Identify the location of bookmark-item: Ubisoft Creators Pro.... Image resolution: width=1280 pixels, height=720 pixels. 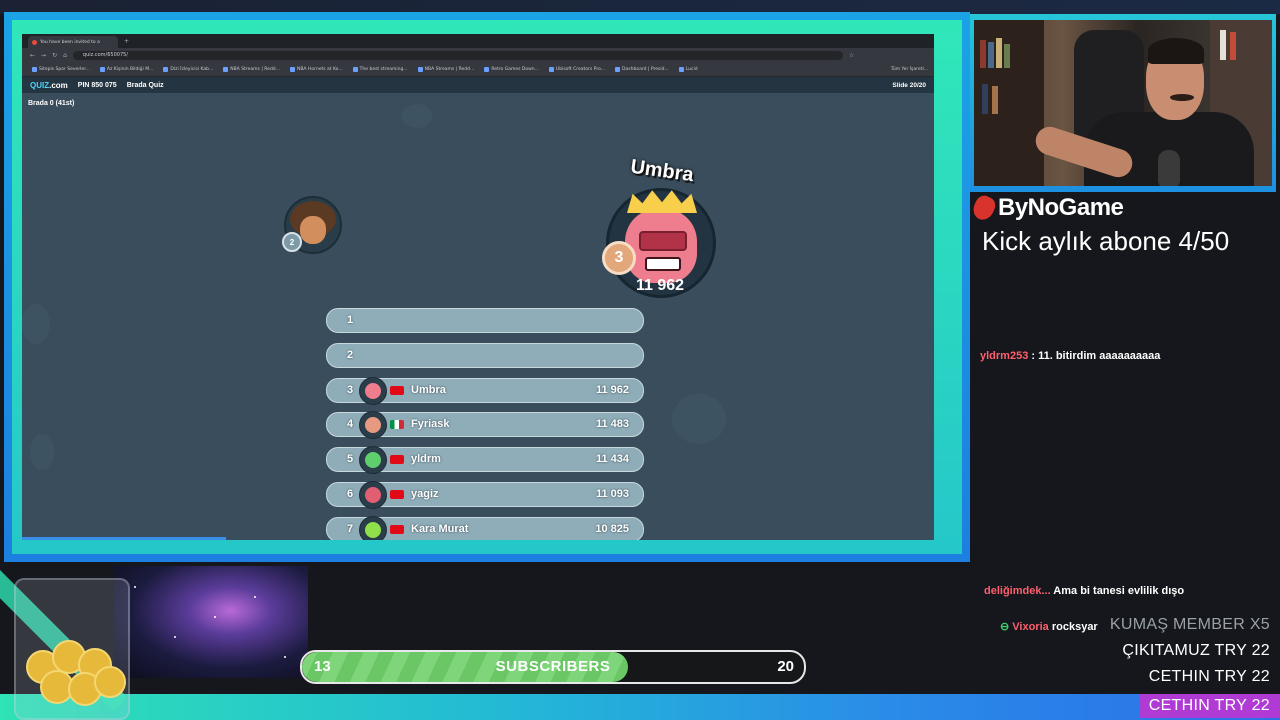
(576, 69).